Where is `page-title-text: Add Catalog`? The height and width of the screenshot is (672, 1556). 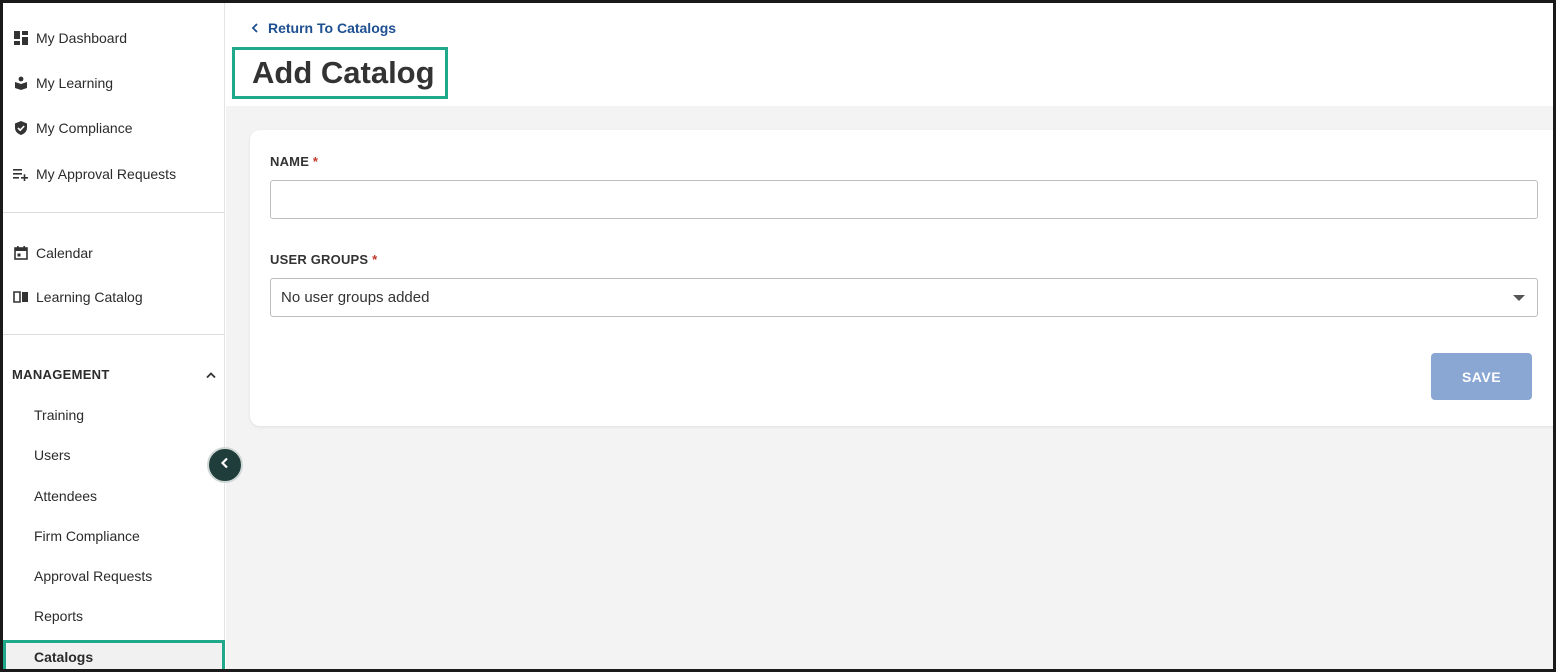
page-title-text: Add Catalog is located at coordinates (343, 72).